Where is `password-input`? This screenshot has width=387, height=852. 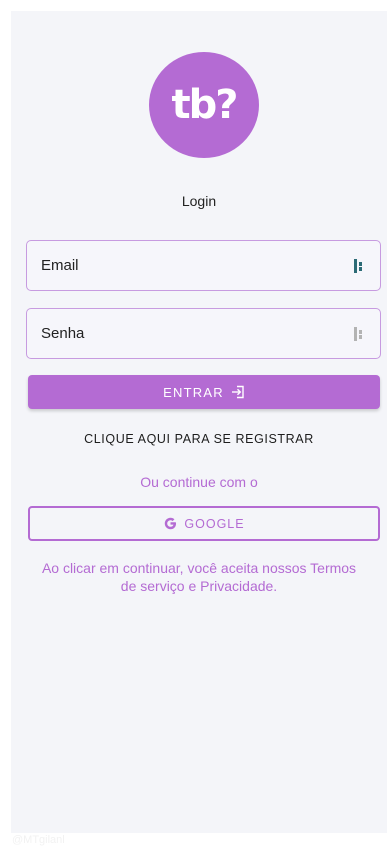 password-input is located at coordinates (197, 333).